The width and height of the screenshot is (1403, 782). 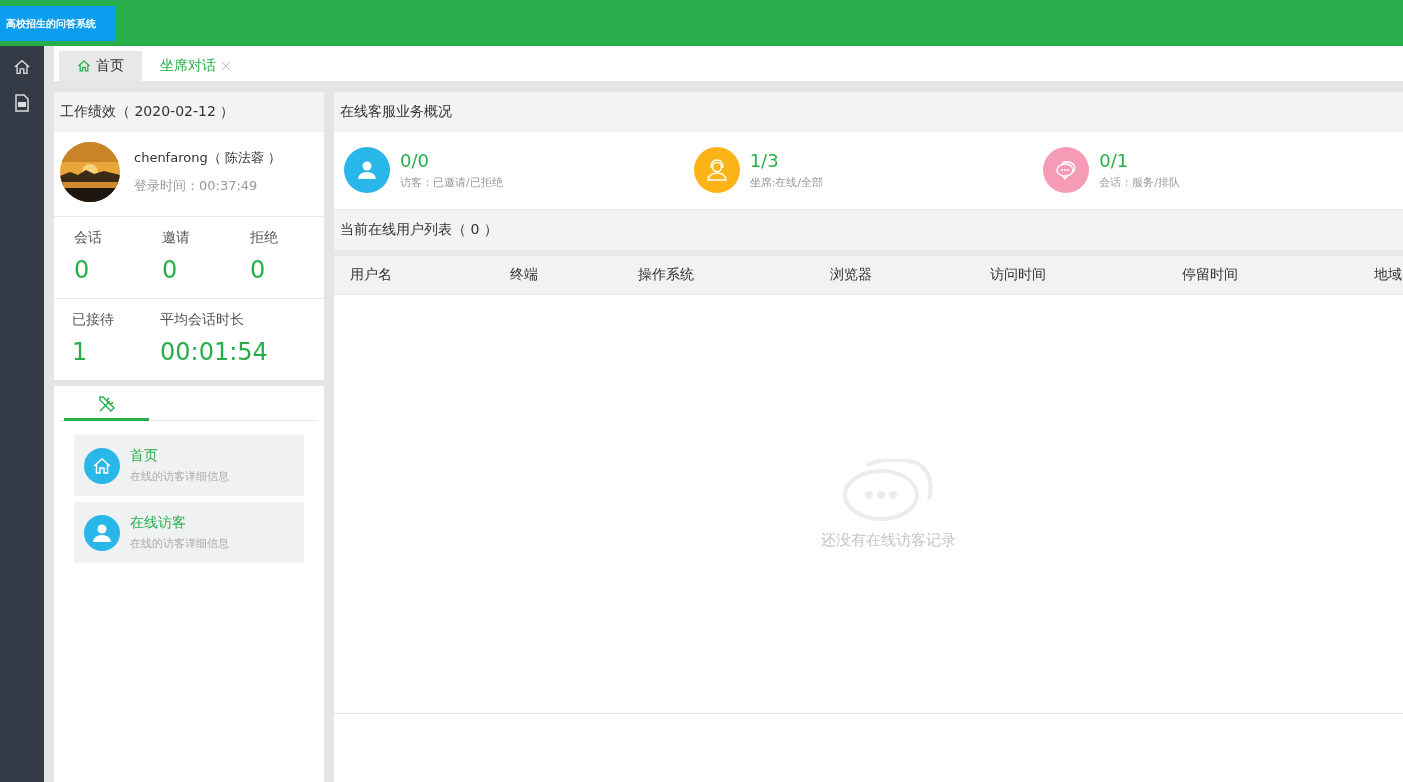 I want to click on stat-value: 1, so click(x=80, y=353).